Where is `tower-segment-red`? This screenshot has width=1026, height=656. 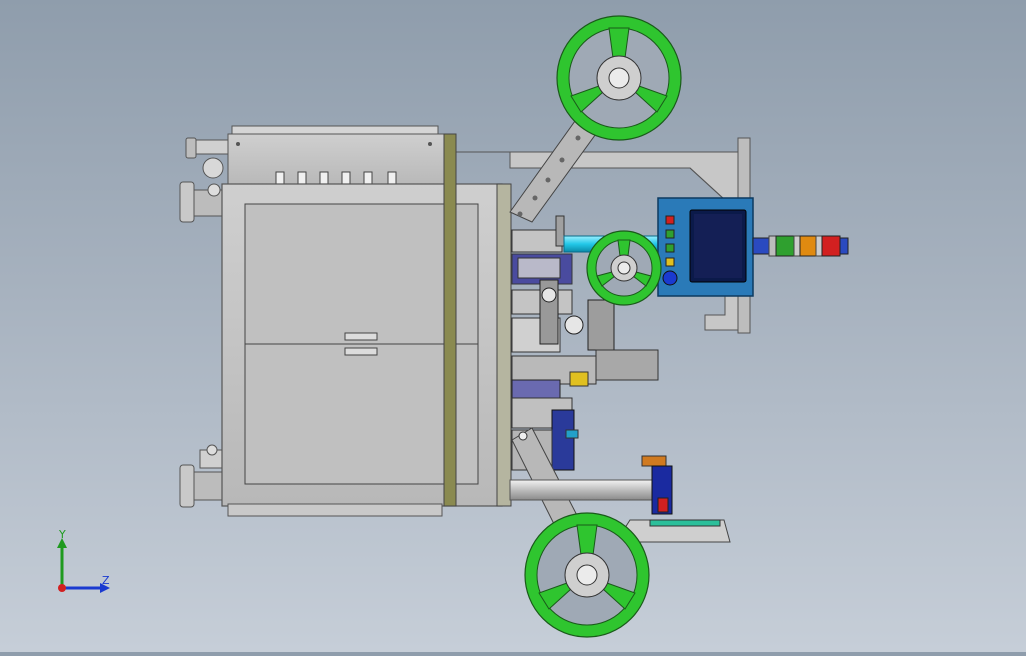
tower-segment-red is located at coordinates (831, 246).